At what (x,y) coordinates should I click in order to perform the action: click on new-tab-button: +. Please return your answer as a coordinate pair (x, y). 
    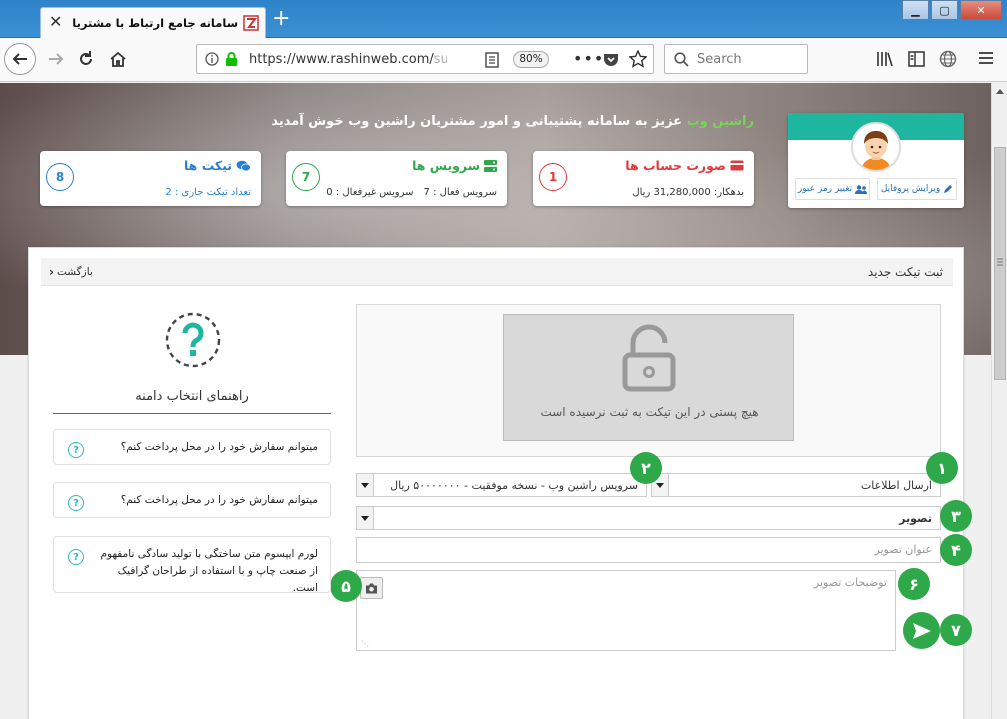
    Looking at the image, I should click on (281, 19).